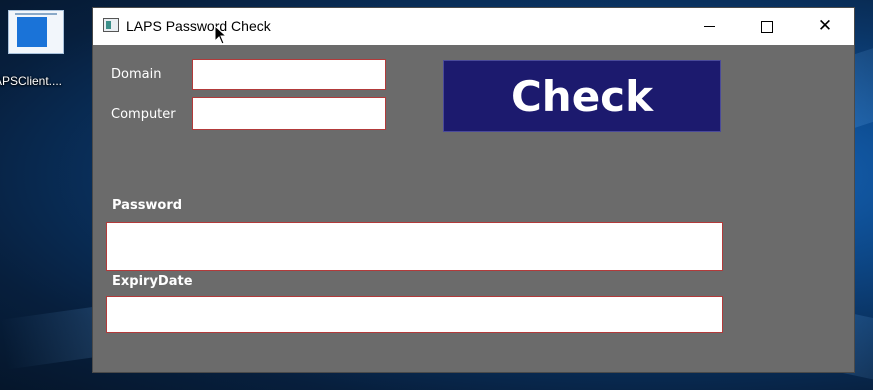 This screenshot has width=873, height=390. I want to click on expiry-date-field, so click(414, 314).